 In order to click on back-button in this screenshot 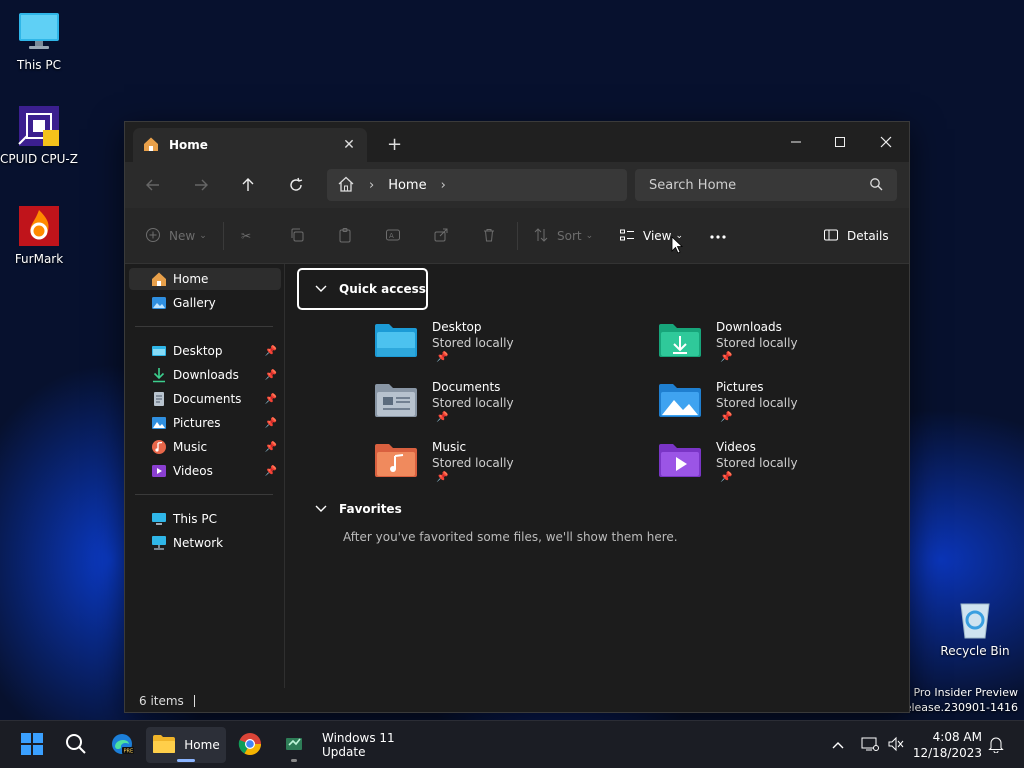, I will do `click(153, 185)`.